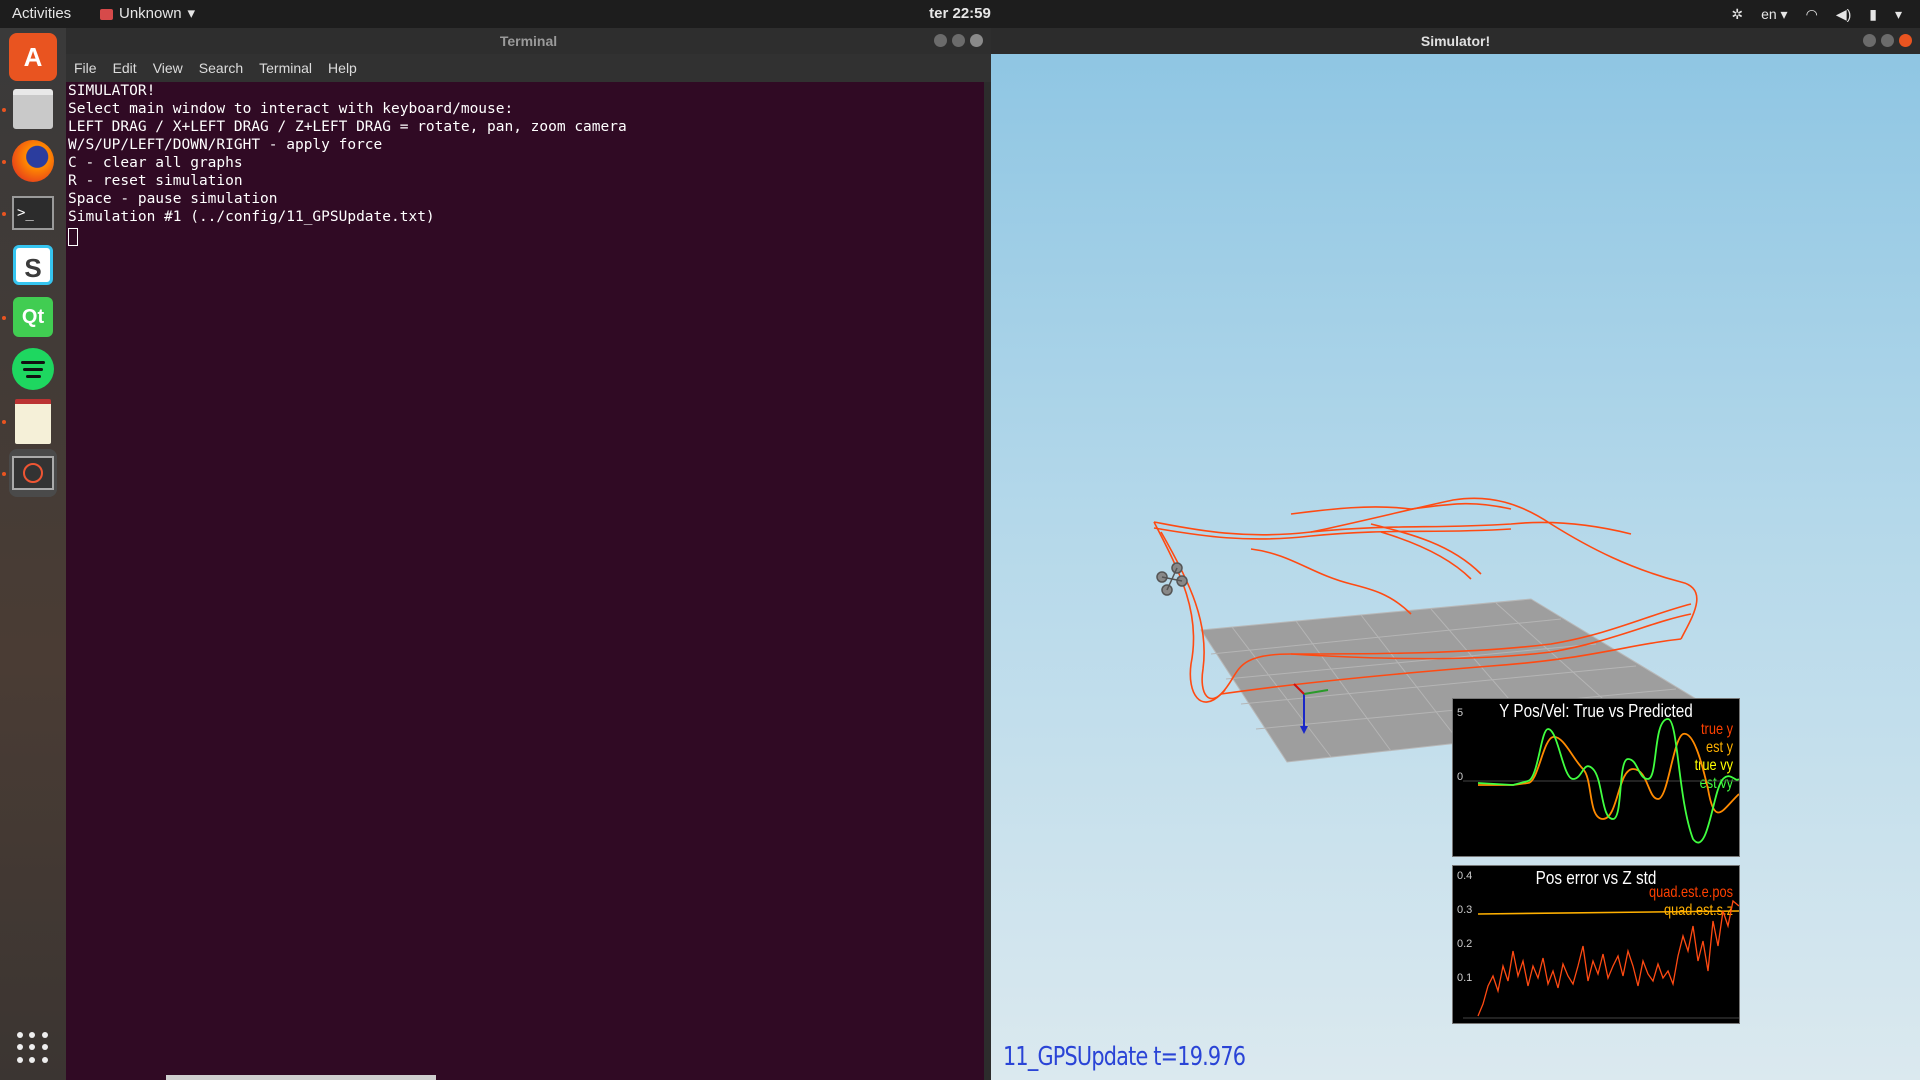 The image size is (1920, 1080). I want to click on terminal-line: R - reset simulation, so click(155, 181).